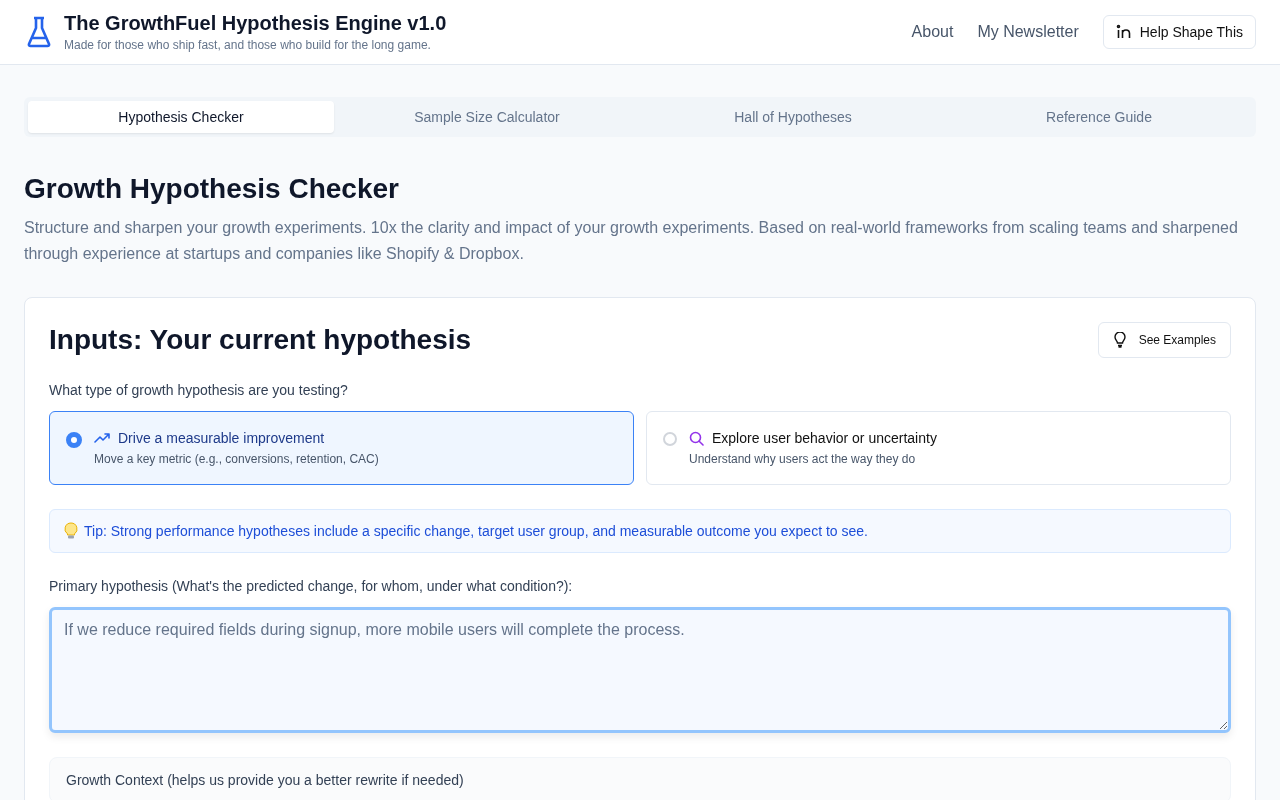  I want to click on app-tagline: Made for those who ship fast, and those who build for the long game., so click(248, 45).